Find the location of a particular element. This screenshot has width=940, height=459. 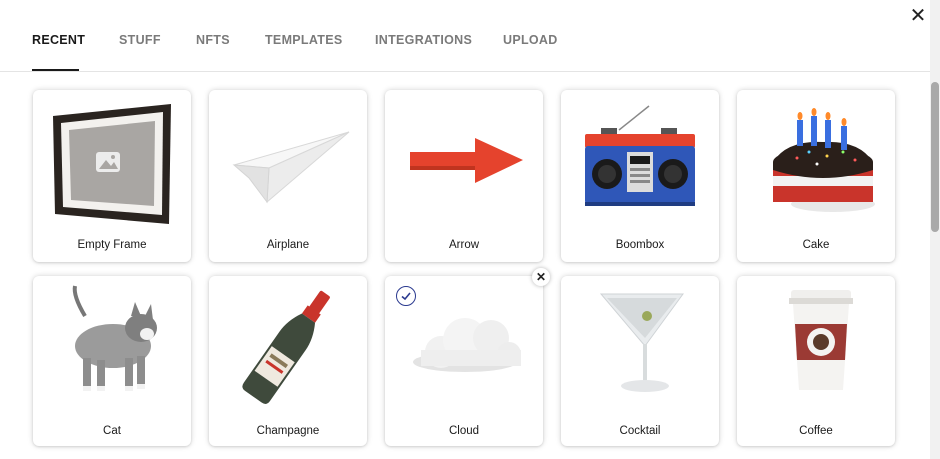

coffee-cup-icon is located at coordinates (816, 346).